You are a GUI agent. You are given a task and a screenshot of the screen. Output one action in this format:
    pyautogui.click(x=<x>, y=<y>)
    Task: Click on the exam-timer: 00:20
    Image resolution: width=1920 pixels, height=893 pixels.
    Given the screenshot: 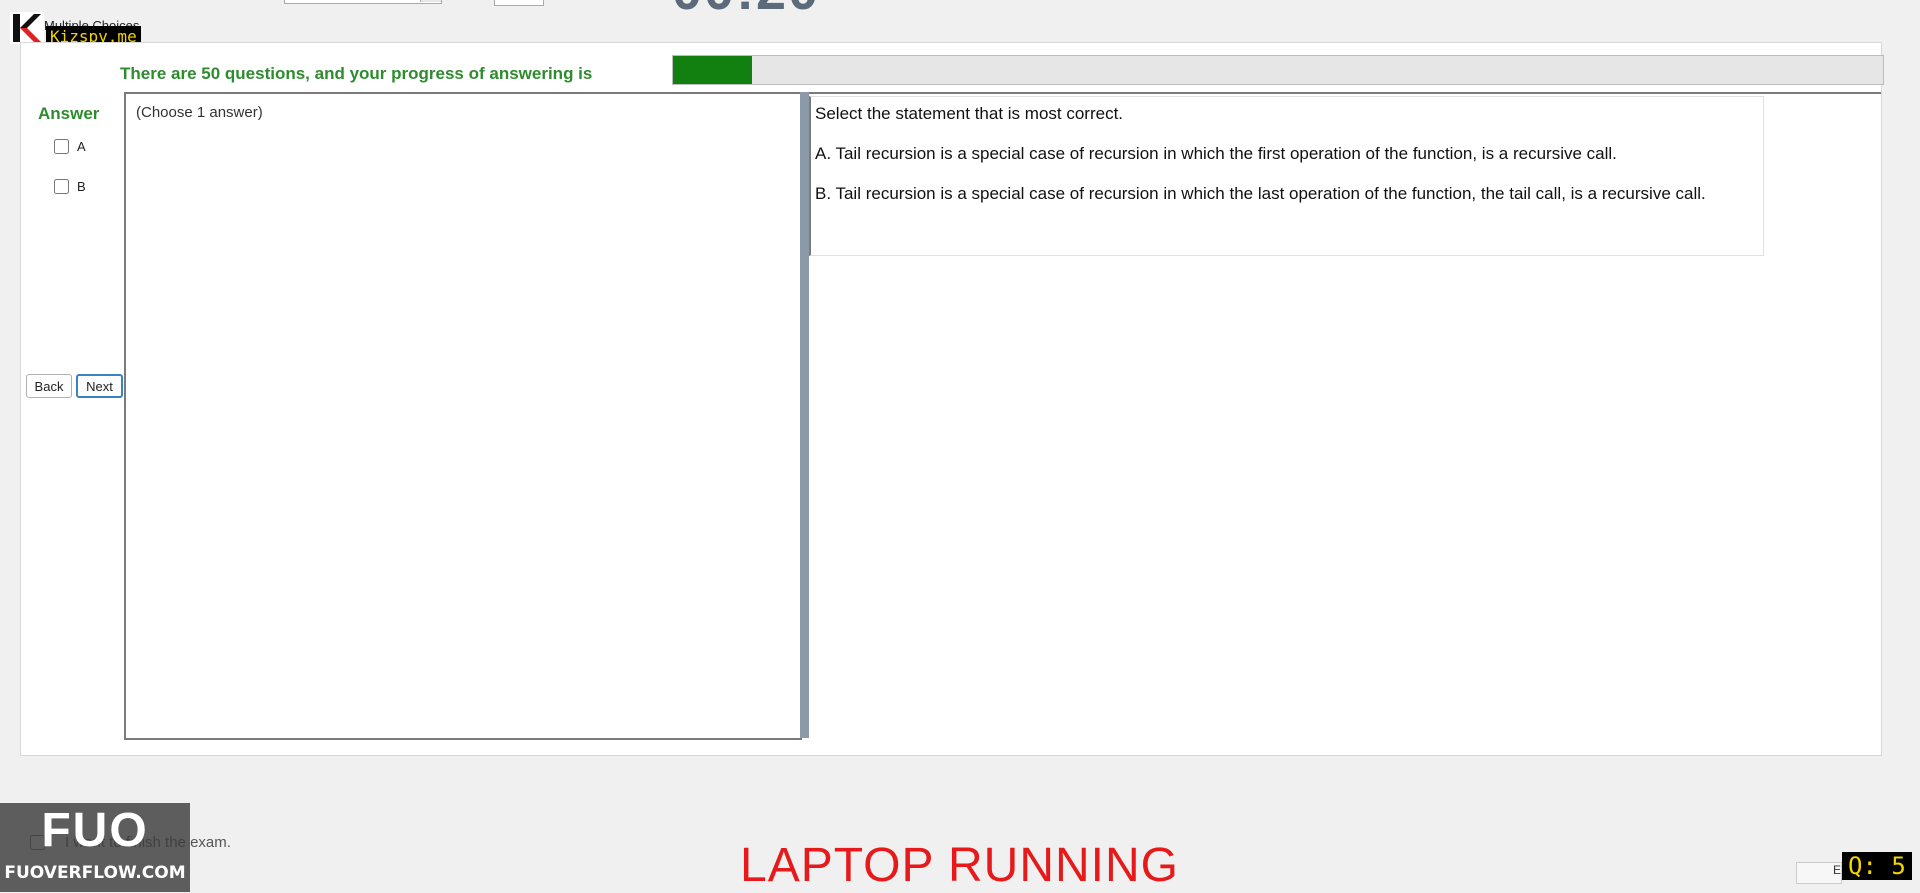 What is the action you would take?
    pyautogui.click(x=746, y=11)
    